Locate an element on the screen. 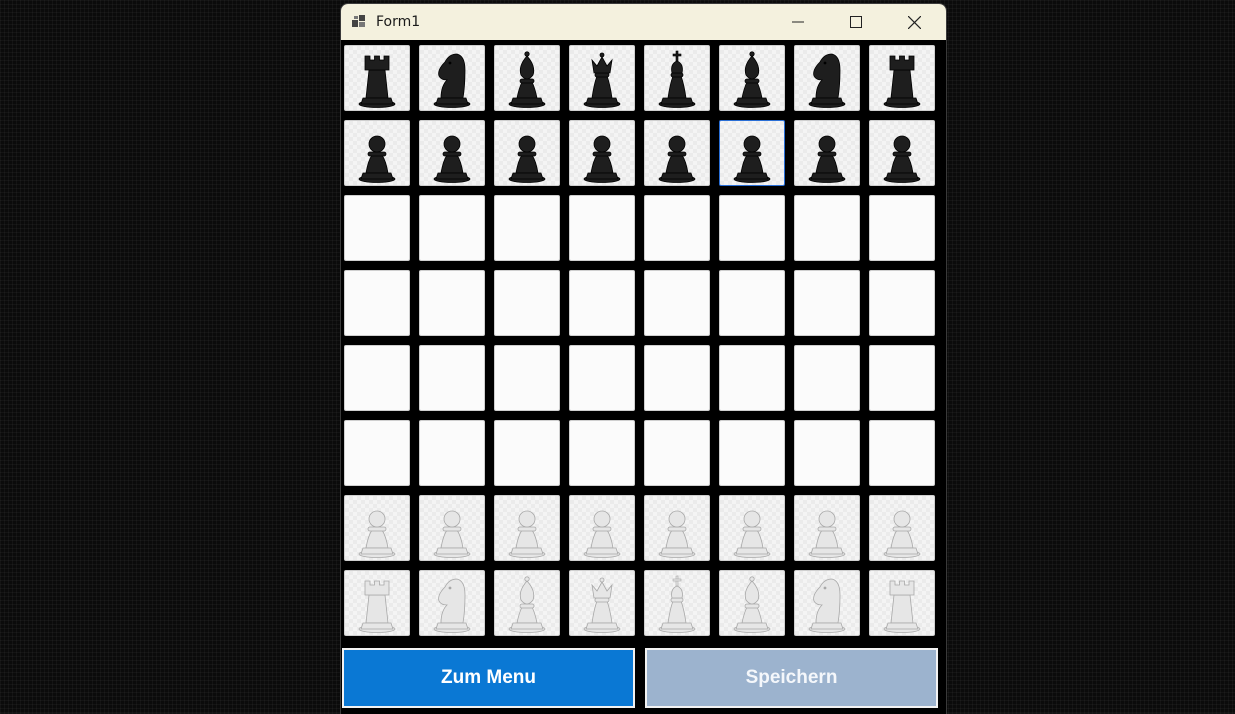 The height and width of the screenshot is (714, 1235). white-king-icon is located at coordinates (677, 604).